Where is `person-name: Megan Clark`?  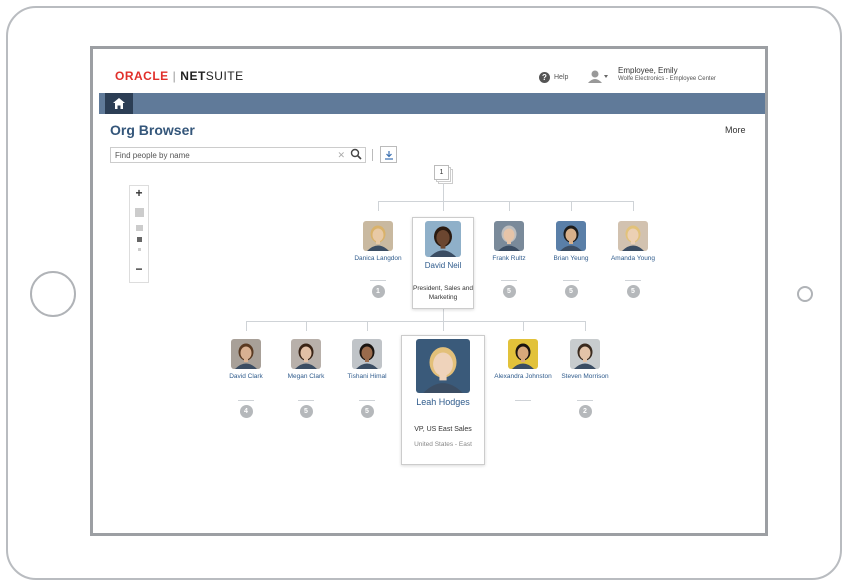 person-name: Megan Clark is located at coordinates (306, 377).